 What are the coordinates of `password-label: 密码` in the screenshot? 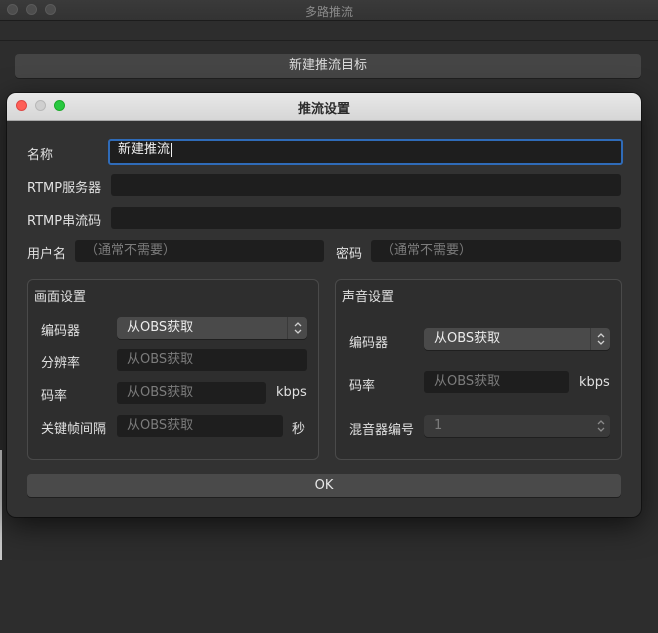 It's located at (349, 254).